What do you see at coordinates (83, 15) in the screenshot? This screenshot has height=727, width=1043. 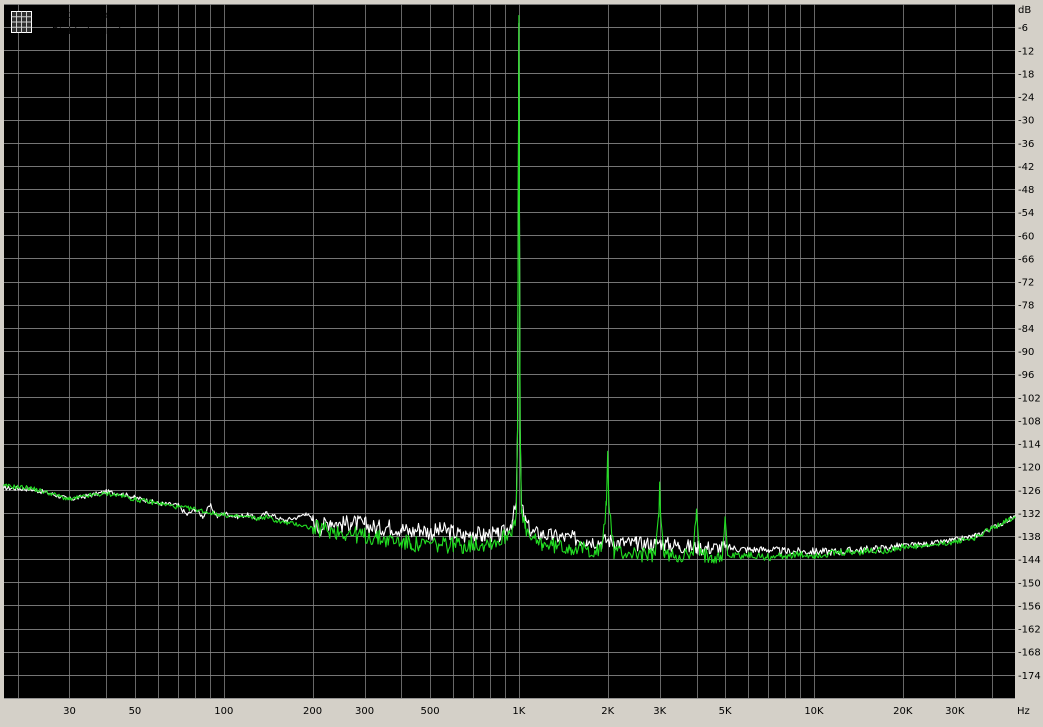 I see `legend-label-left-channel: Left channel` at bounding box center [83, 15].